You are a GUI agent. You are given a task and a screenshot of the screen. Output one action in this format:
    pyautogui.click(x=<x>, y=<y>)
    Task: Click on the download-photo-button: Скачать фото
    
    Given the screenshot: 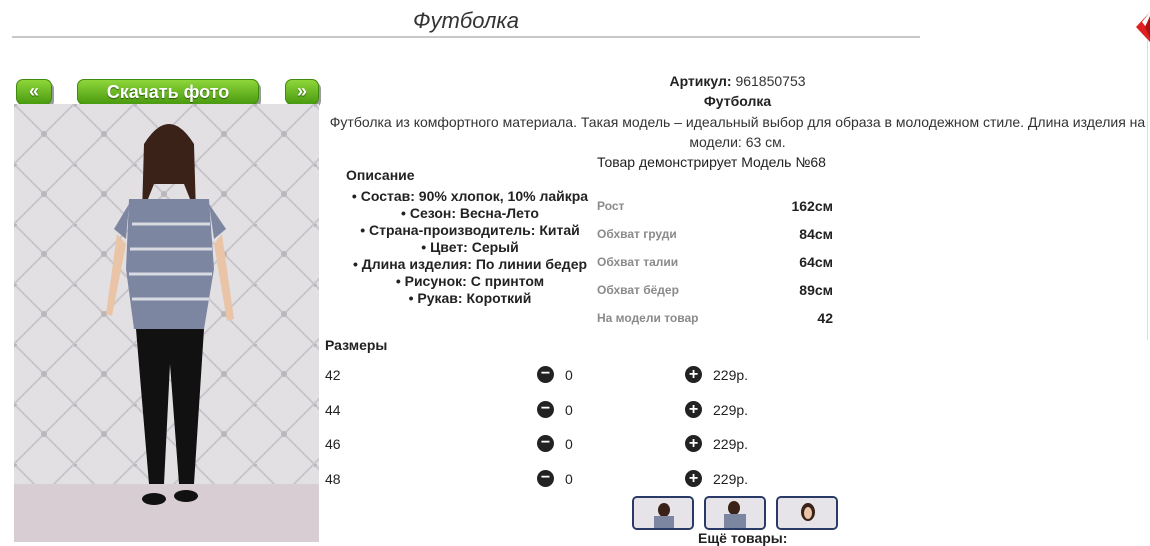 What is the action you would take?
    pyautogui.click(x=168, y=92)
    